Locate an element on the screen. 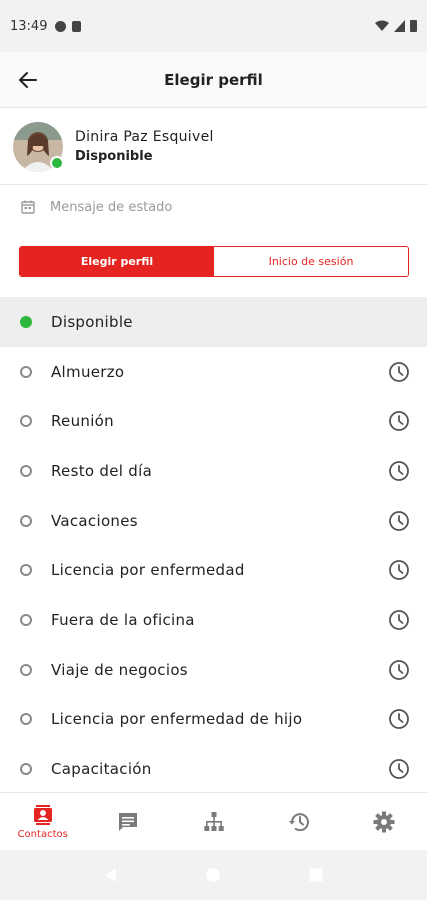  status-time: 13:49 is located at coordinates (29, 26).